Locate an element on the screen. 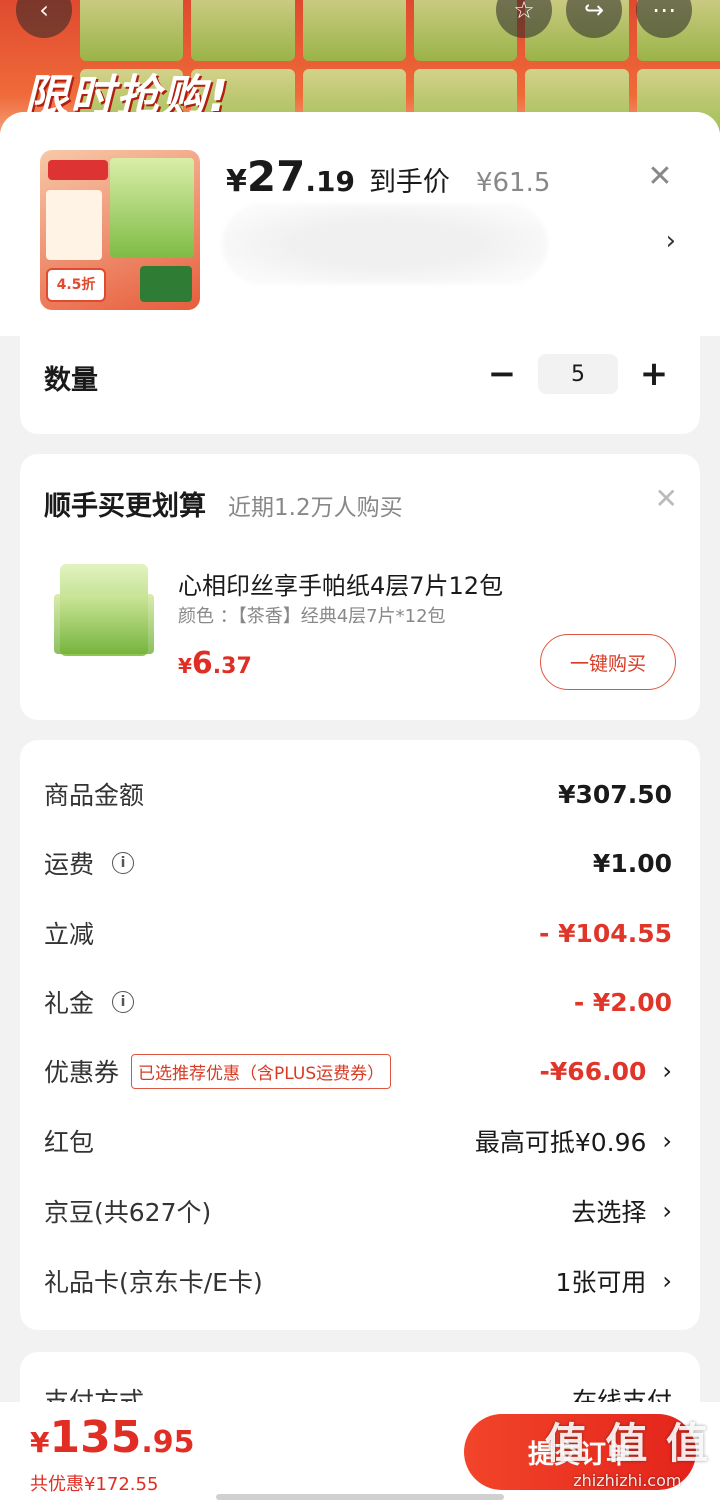 Image resolution: width=720 pixels, height=1500 pixels. gift-card-row: 礼品卡(京东卡/E卡) 1张可用 › is located at coordinates (358, 1281).